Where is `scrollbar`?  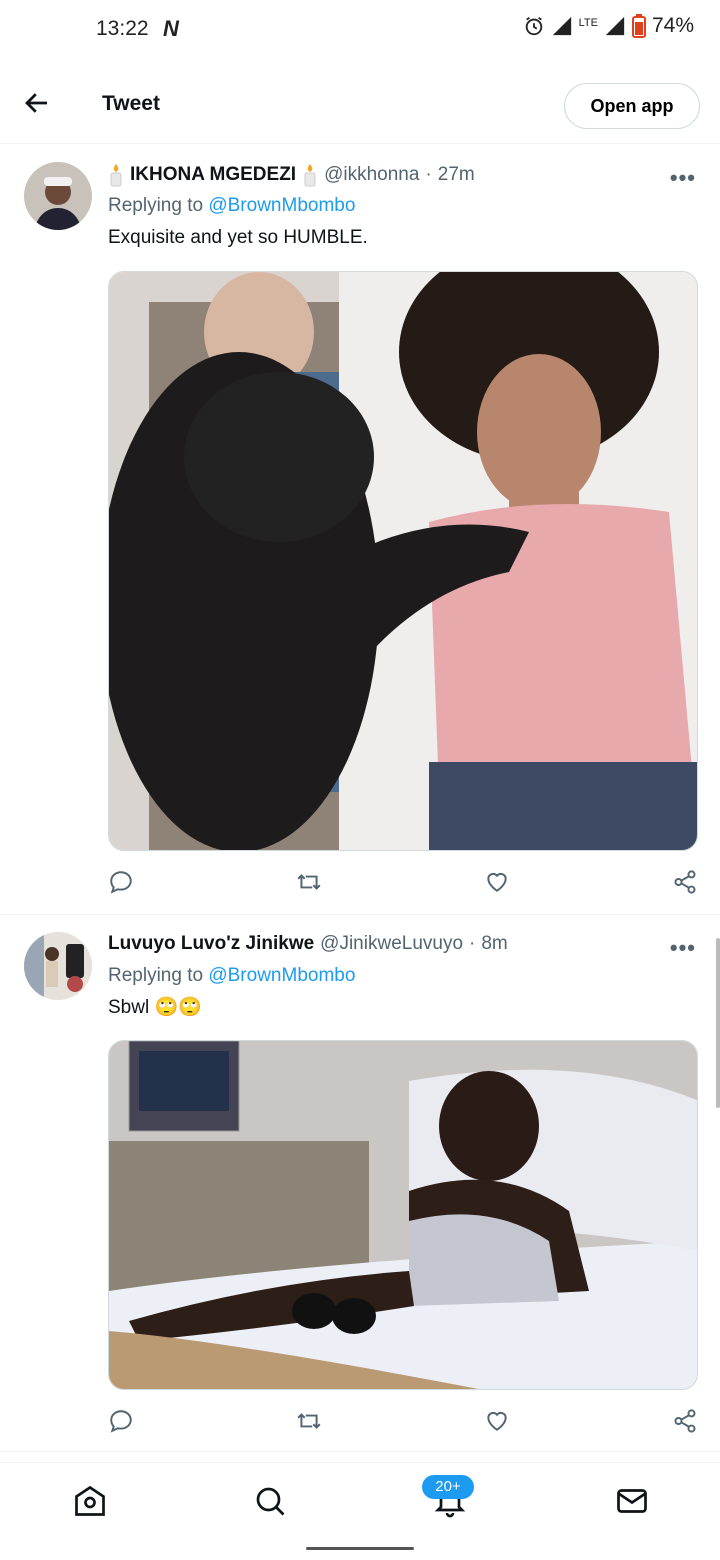
scrollbar is located at coordinates (718, 1023).